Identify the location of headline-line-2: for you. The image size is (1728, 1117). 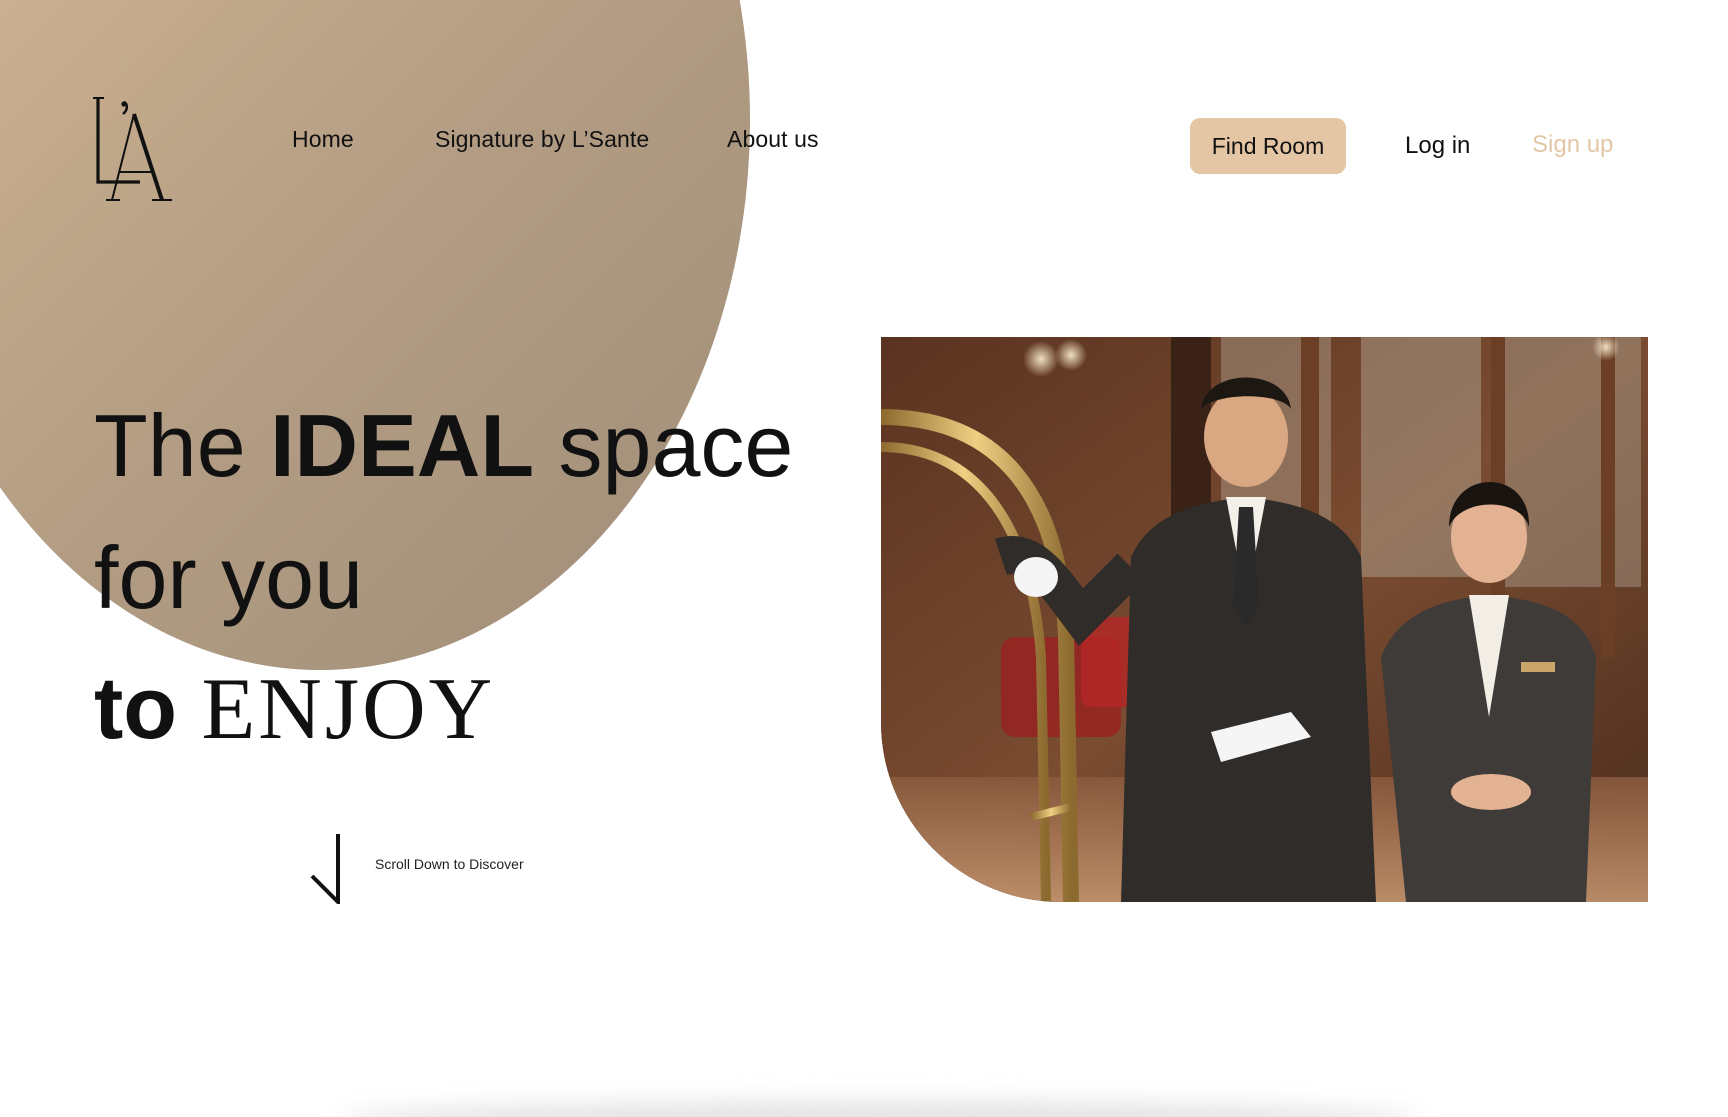
(229, 577).